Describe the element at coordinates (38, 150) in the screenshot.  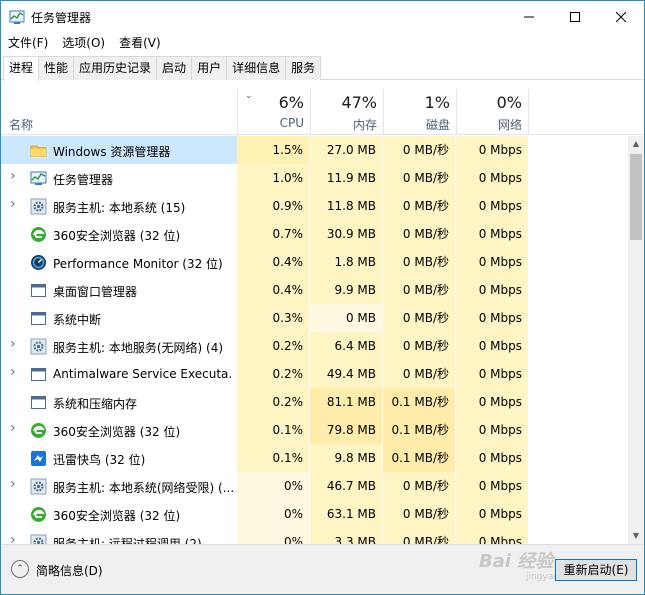
I see `folder-icon` at that location.